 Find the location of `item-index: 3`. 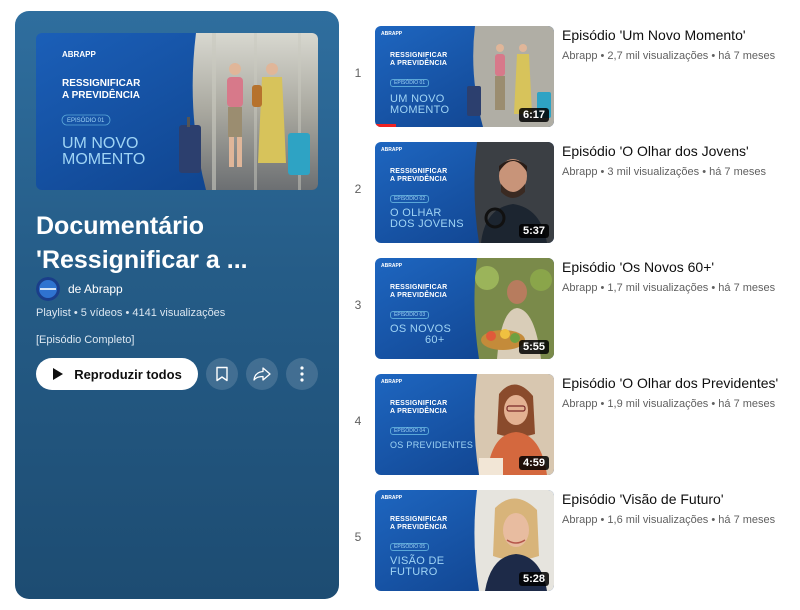

item-index: 3 is located at coordinates (358, 305).